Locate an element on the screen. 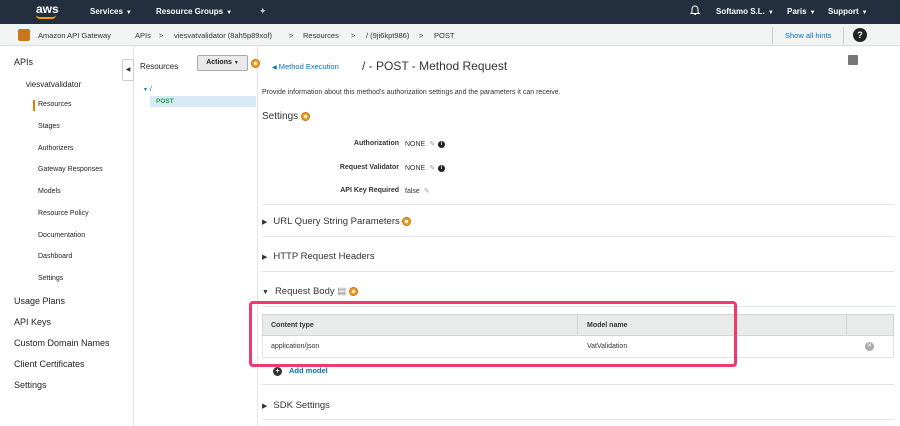 The height and width of the screenshot is (426, 900). api-key-required-label: API Key Required is located at coordinates (369, 190).